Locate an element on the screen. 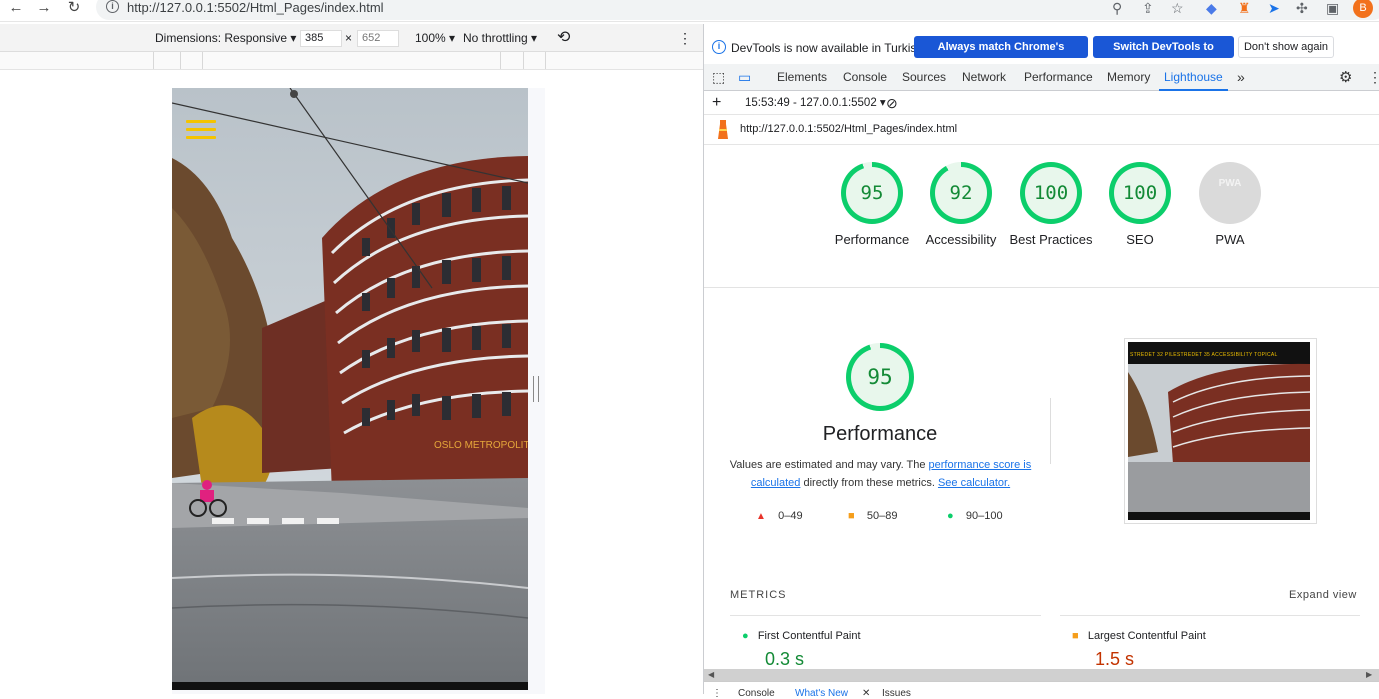  tab-console: Console is located at coordinates (865, 77).